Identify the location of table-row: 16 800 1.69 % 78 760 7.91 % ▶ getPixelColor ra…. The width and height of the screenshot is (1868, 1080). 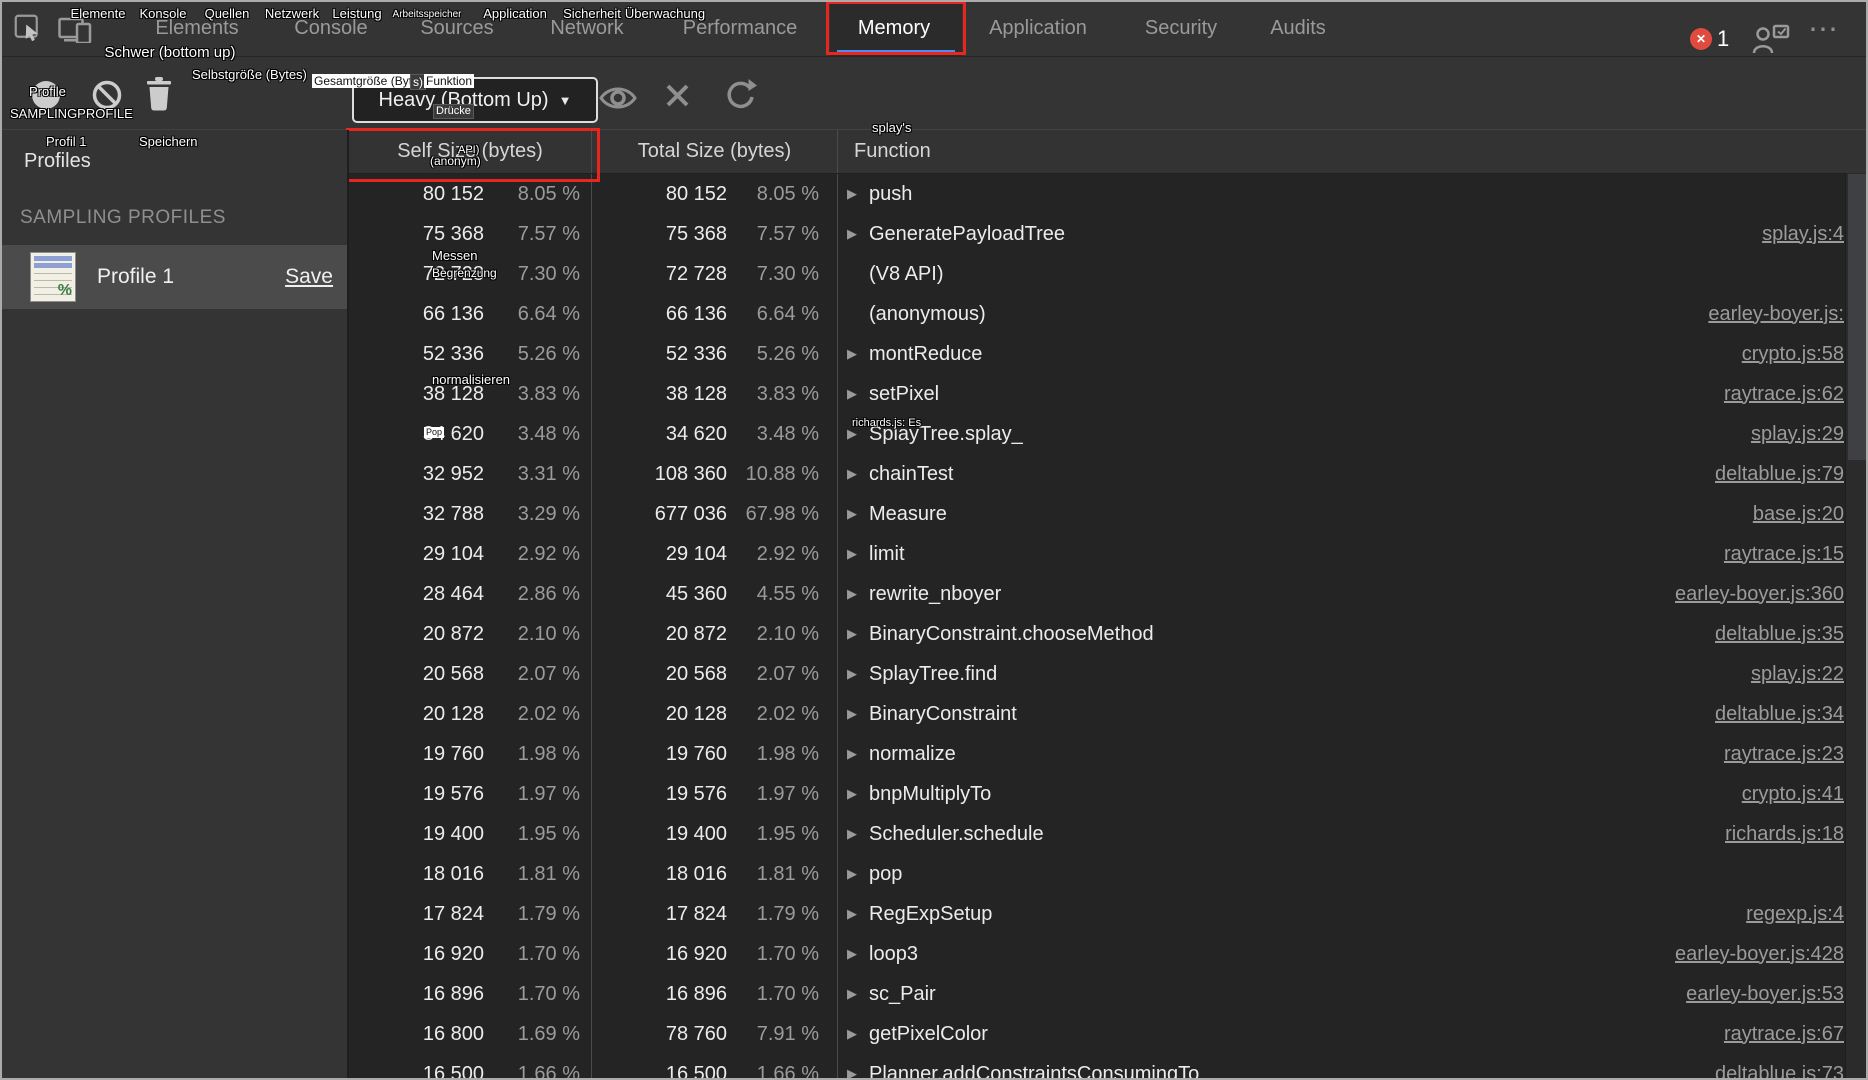
(1108, 1034).